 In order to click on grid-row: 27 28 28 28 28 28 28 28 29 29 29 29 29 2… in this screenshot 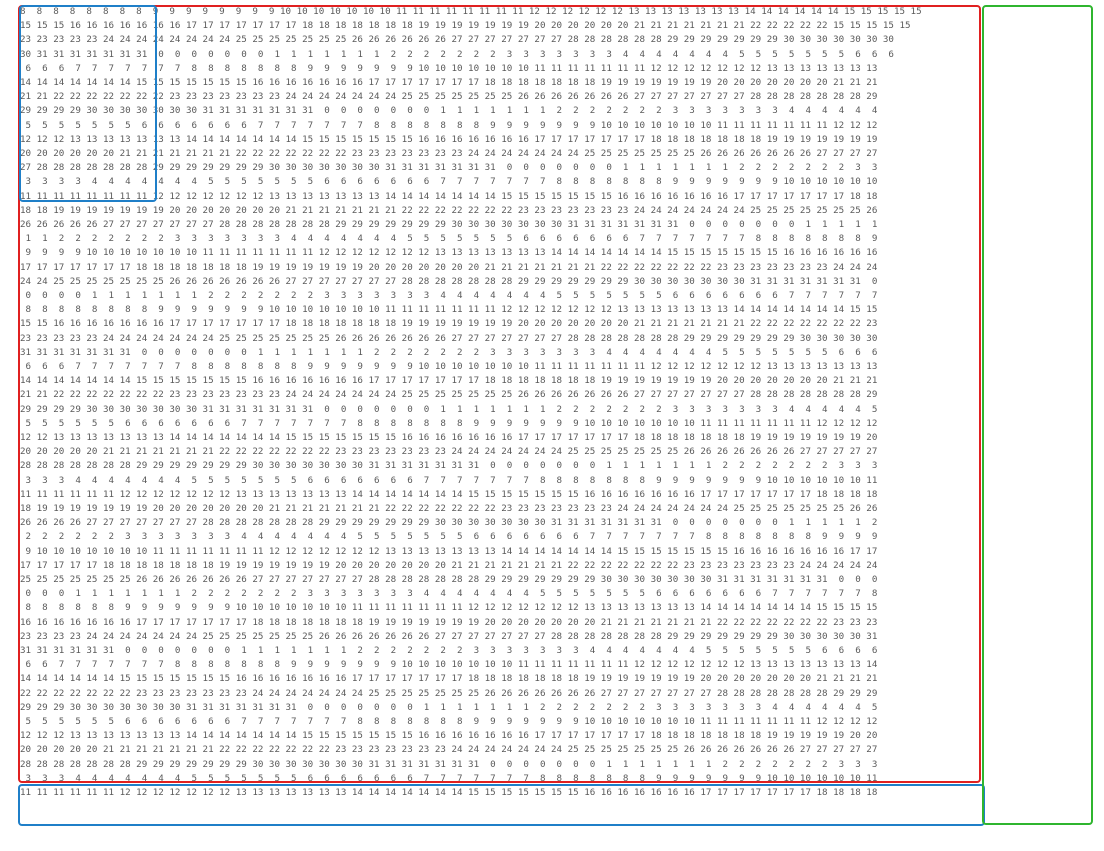, I will do `click(449, 168)`.